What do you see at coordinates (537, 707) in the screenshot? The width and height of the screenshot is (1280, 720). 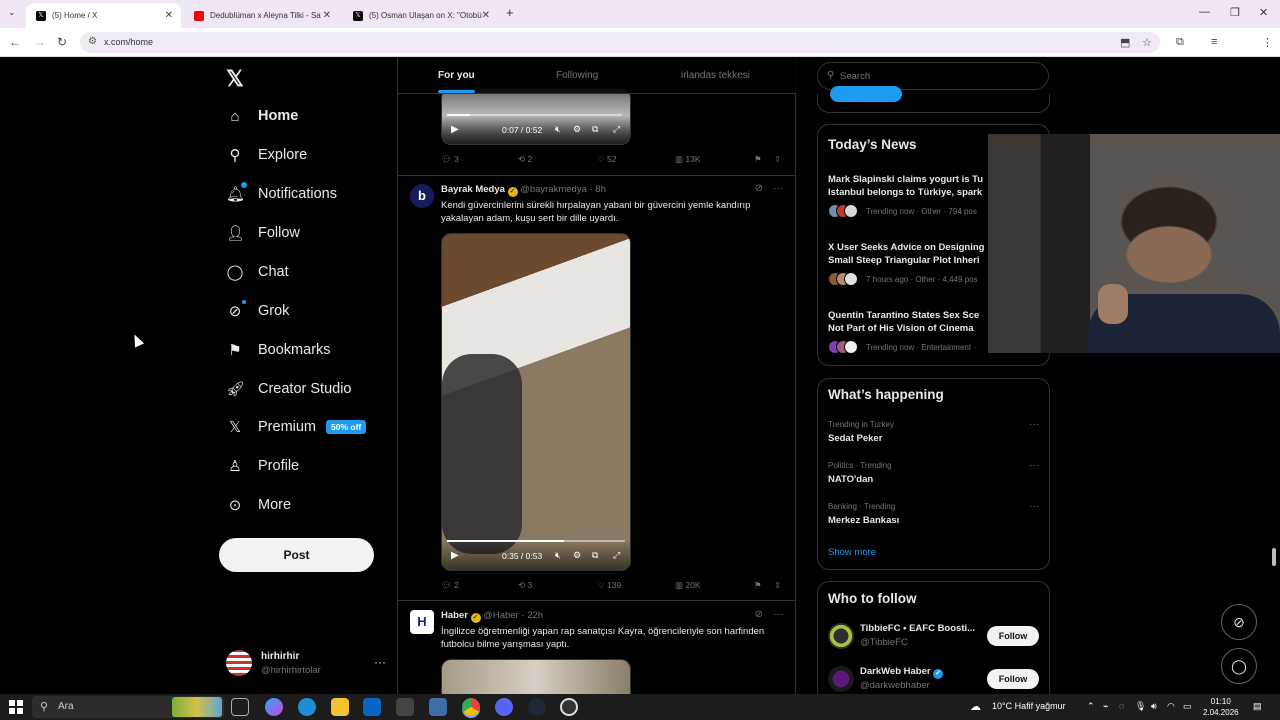 I see `steam-icon` at bounding box center [537, 707].